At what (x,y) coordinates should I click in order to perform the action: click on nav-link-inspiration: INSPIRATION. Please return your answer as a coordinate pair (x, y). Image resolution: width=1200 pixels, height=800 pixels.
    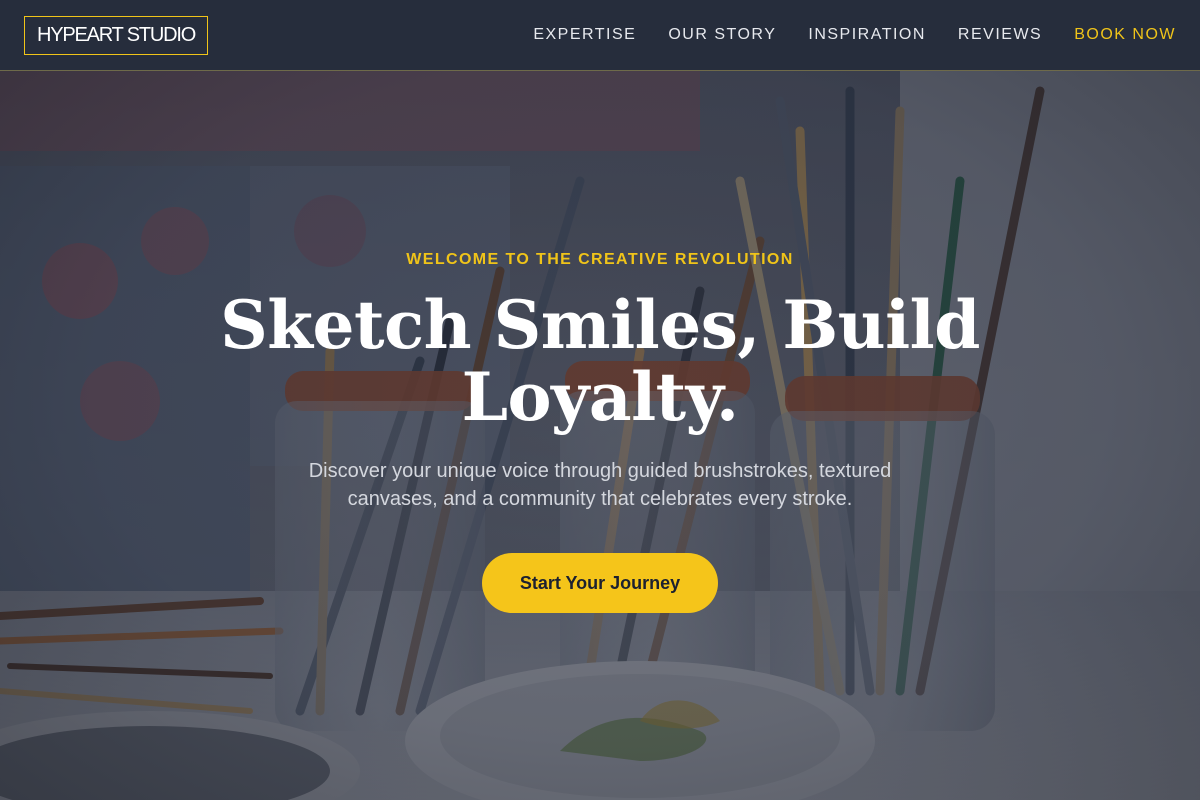
    Looking at the image, I should click on (867, 35).